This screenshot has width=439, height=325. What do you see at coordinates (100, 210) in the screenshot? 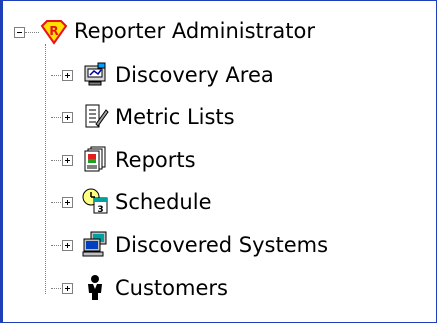
I see `svg-text: 3` at bounding box center [100, 210].